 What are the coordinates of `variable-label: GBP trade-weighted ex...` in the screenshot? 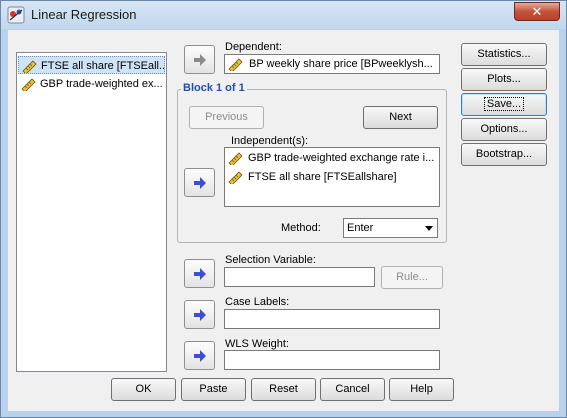 It's located at (101, 84).